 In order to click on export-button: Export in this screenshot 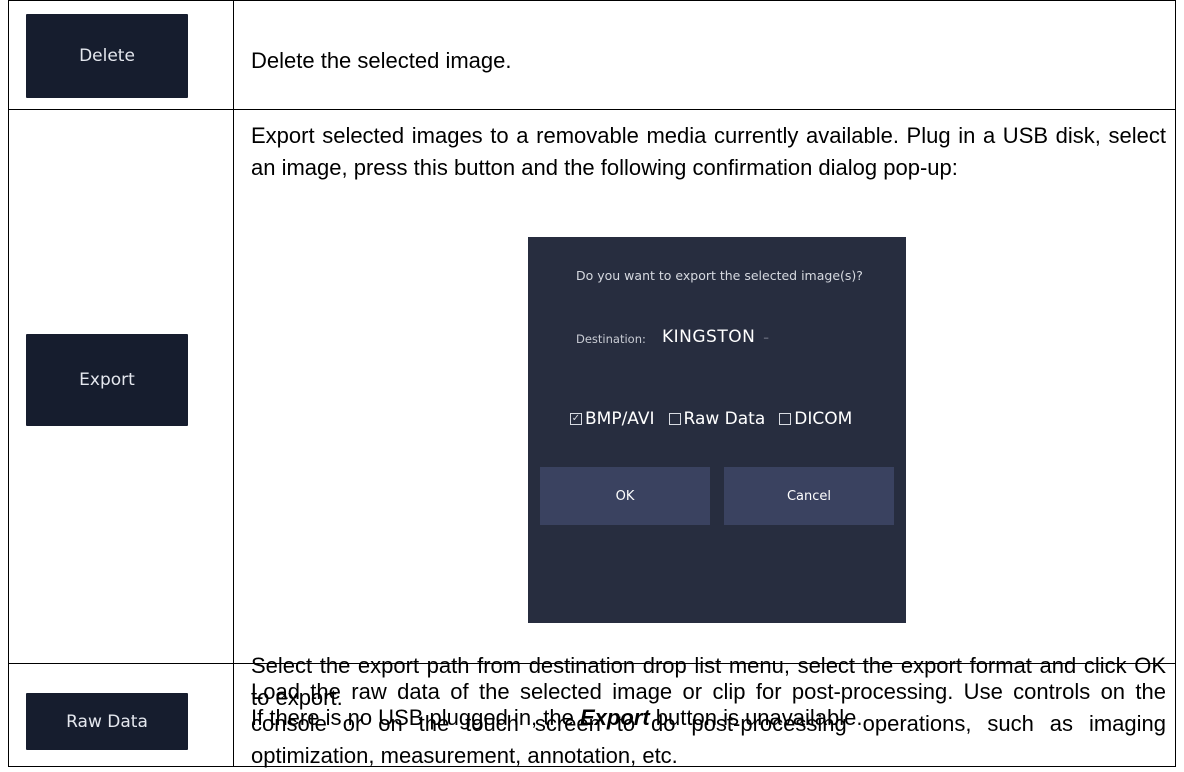, I will do `click(107, 380)`.